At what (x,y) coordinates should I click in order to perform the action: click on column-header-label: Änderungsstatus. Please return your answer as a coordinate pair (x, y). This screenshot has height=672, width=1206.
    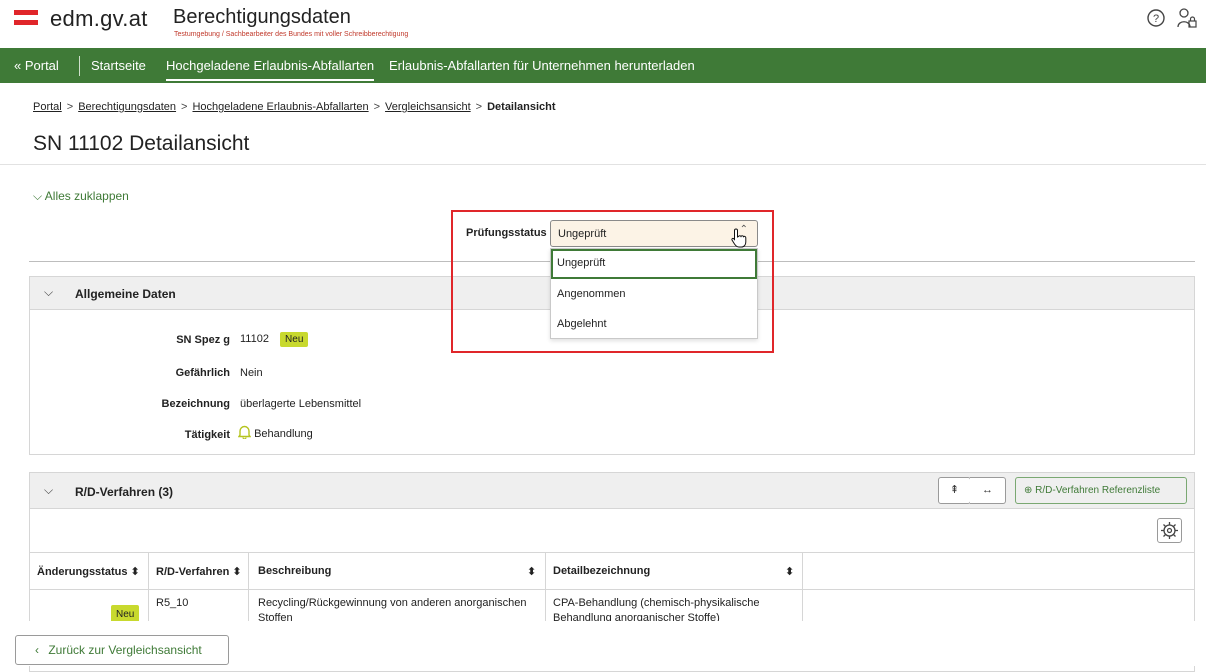
    Looking at the image, I should click on (82, 572).